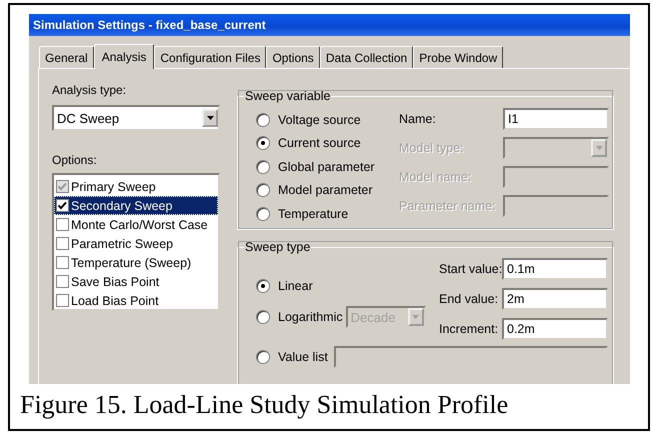 This screenshot has width=652, height=432. What do you see at coordinates (555, 329) in the screenshot?
I see `input-field: 0.2m` at bounding box center [555, 329].